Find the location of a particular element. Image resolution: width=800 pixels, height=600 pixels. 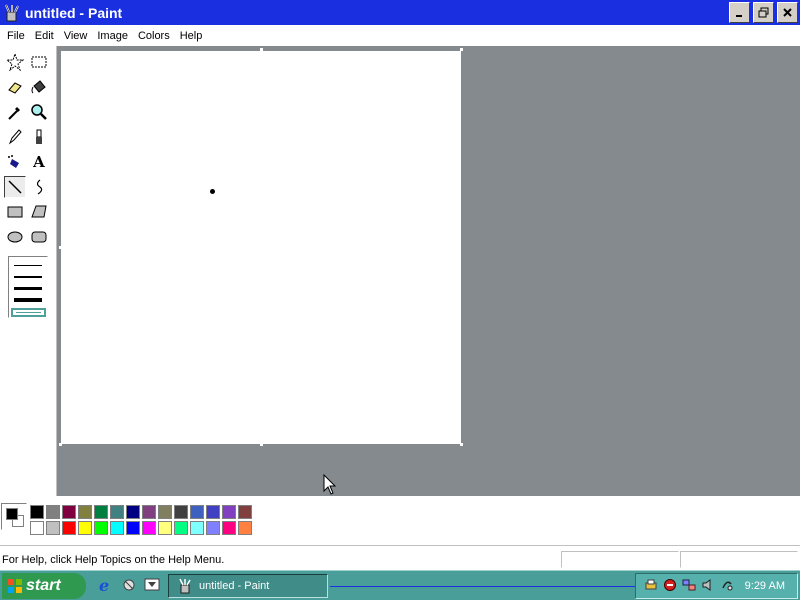

tool-box: A is located at coordinates (28, 271).